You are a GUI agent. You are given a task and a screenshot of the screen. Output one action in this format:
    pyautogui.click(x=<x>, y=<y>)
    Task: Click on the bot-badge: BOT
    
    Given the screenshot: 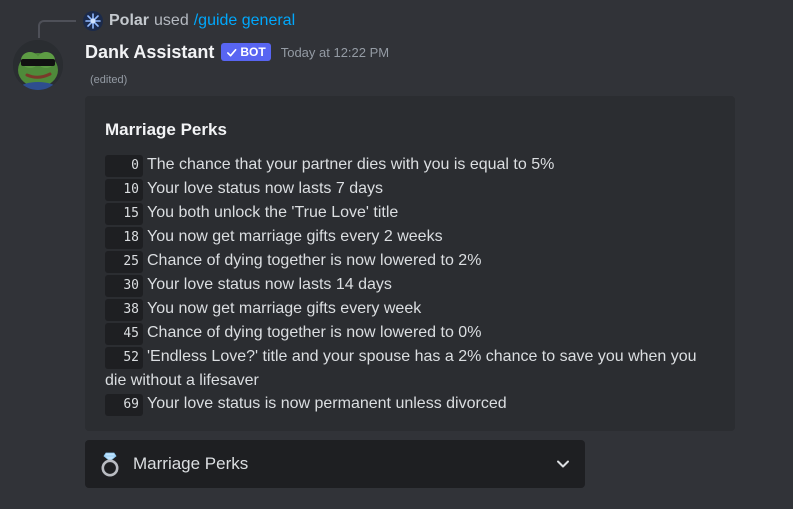 What is the action you would take?
    pyautogui.click(x=246, y=52)
    